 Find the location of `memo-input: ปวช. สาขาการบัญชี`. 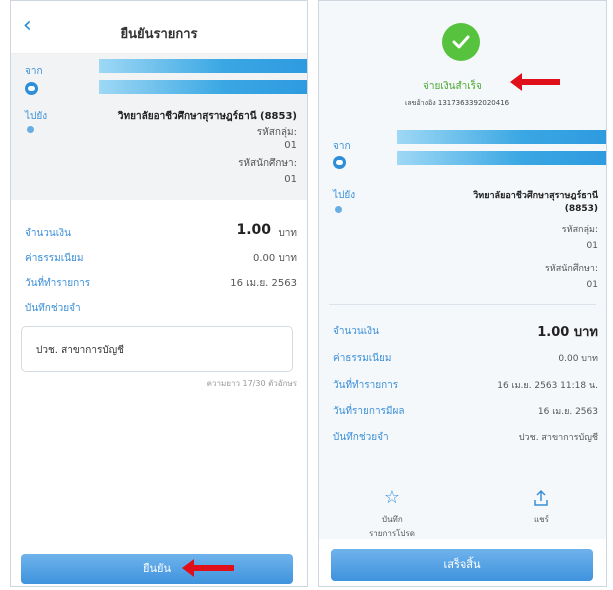

memo-input: ปวช. สาขาการบัญชี is located at coordinates (157, 349).